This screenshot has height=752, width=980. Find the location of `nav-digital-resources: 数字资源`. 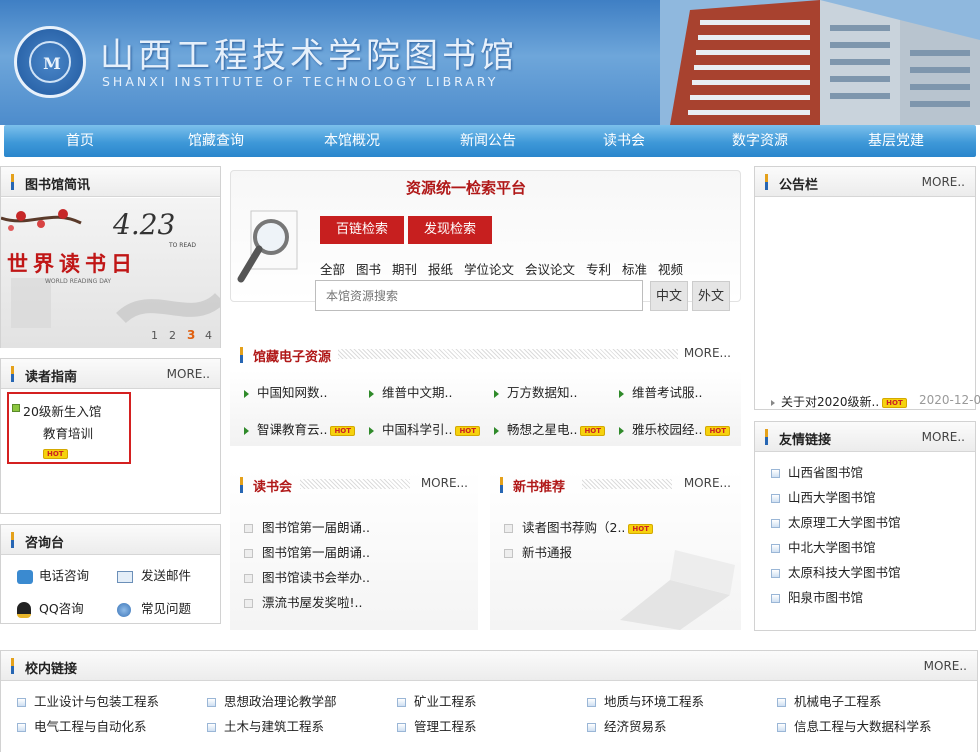

nav-digital-resources: 数字资源 is located at coordinates (760, 141).